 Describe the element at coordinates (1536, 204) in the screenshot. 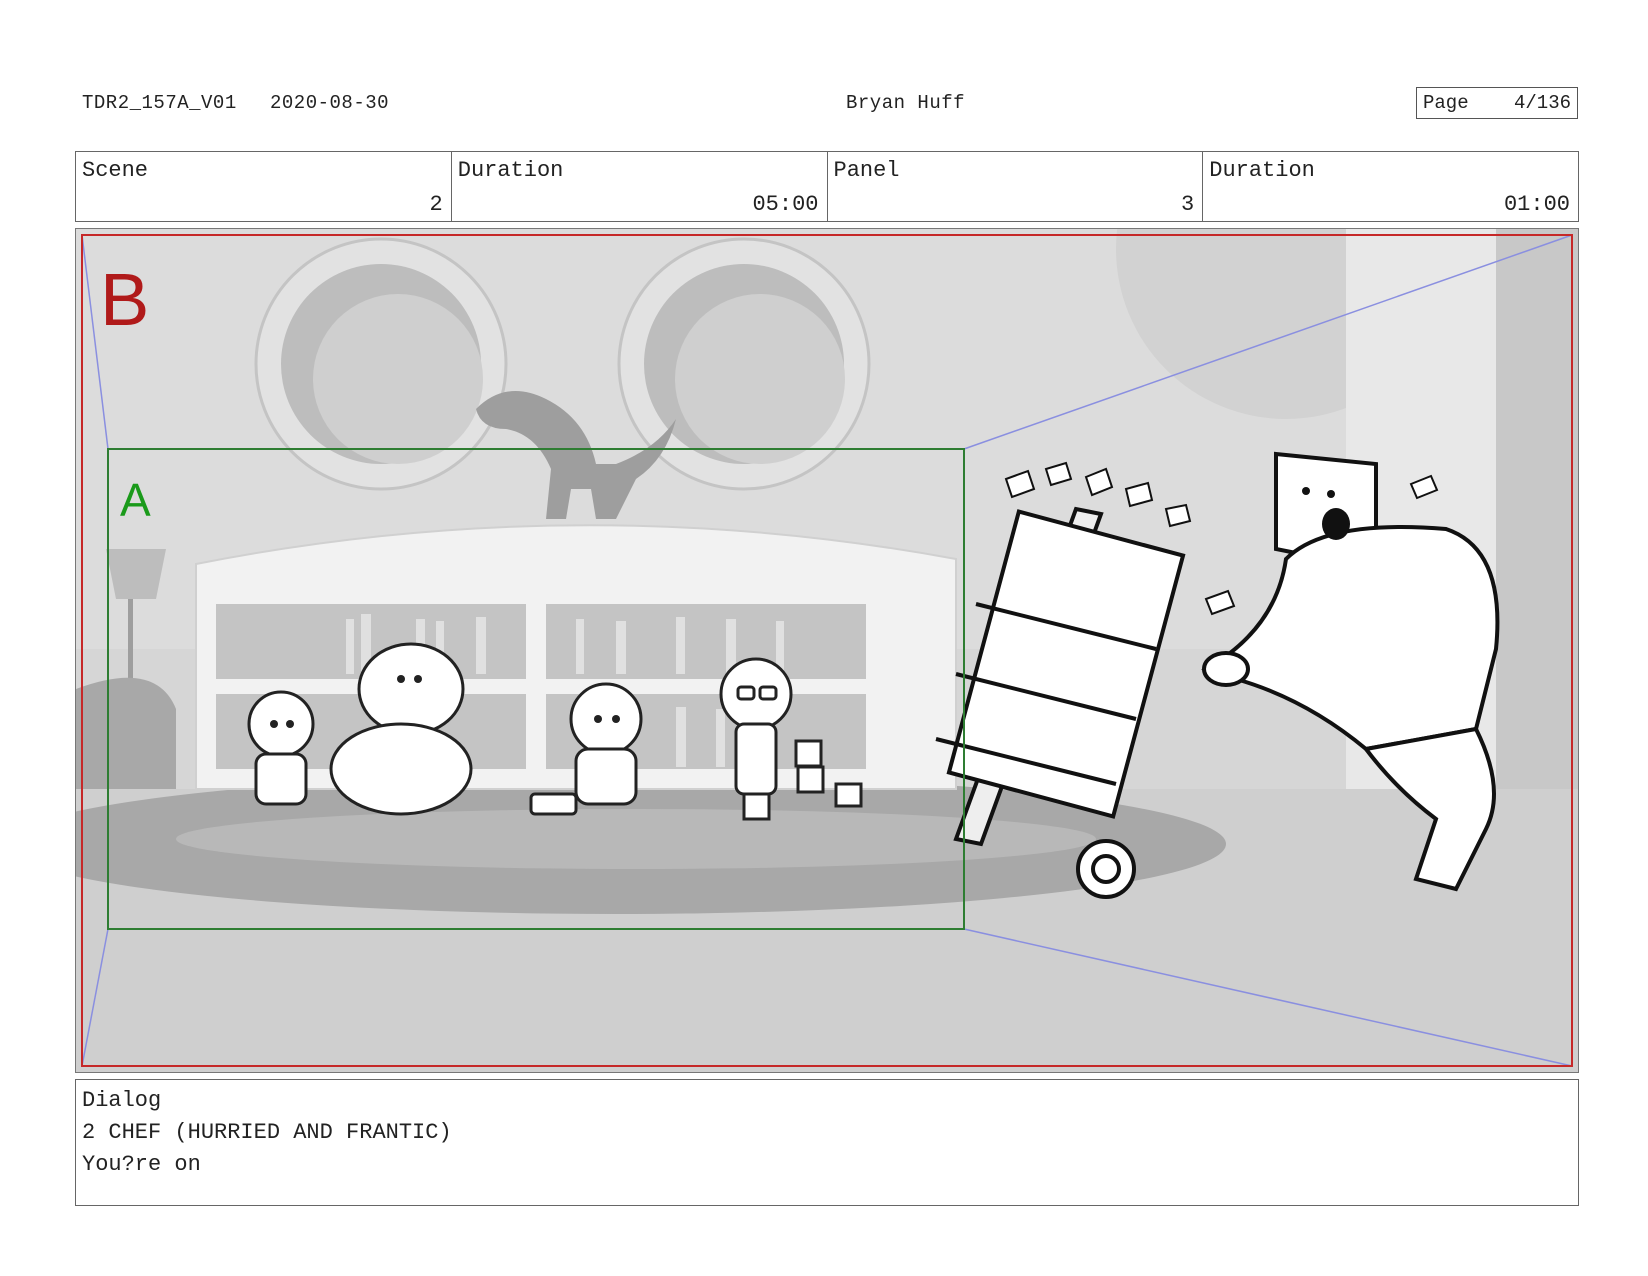

I see `panel-duration-value: 01:00` at that location.